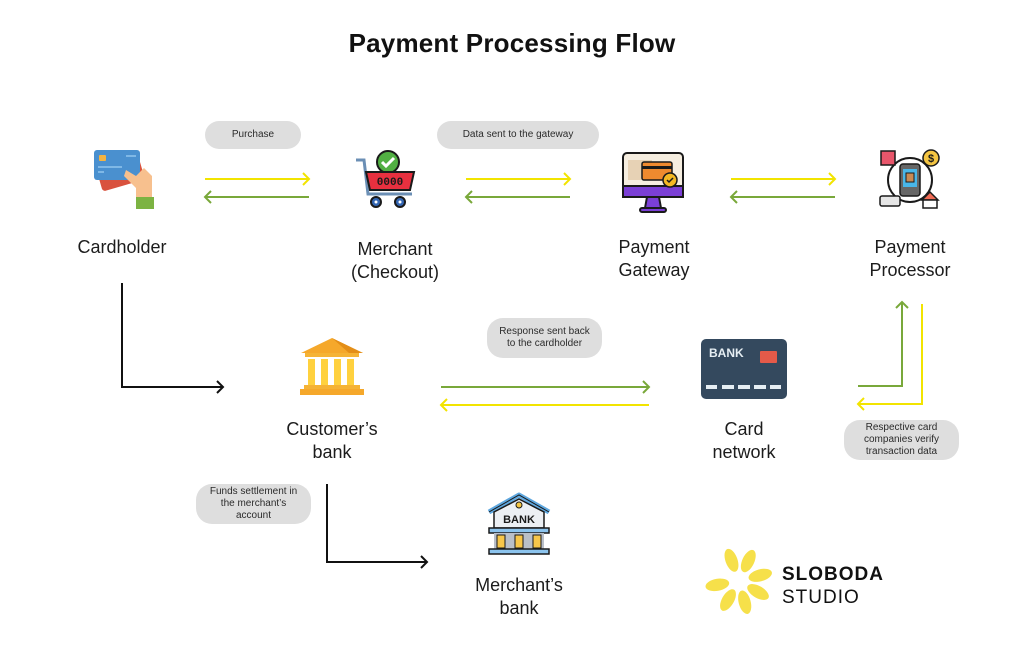 Image resolution: width=1024 pixels, height=662 pixels. Describe the element at coordinates (901, 427) in the screenshot. I see `step-verify-text-1: Respective card` at that location.